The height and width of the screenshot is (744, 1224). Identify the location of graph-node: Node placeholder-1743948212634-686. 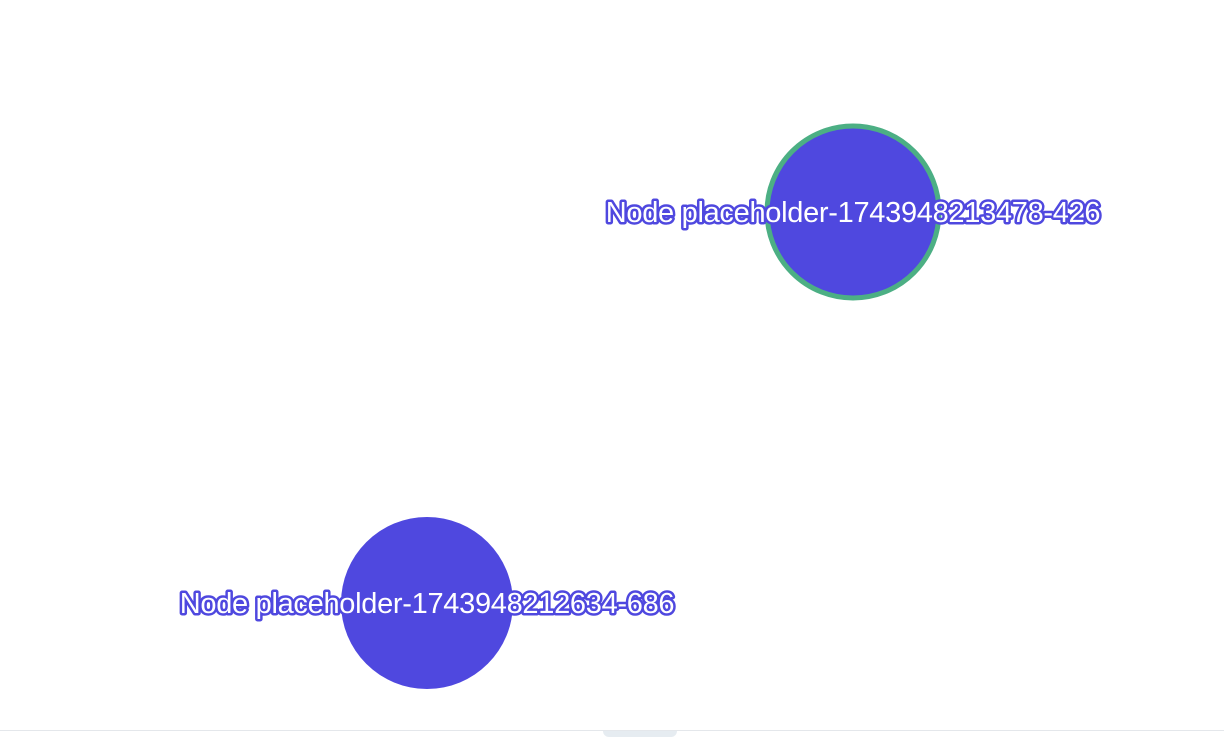
(427, 603).